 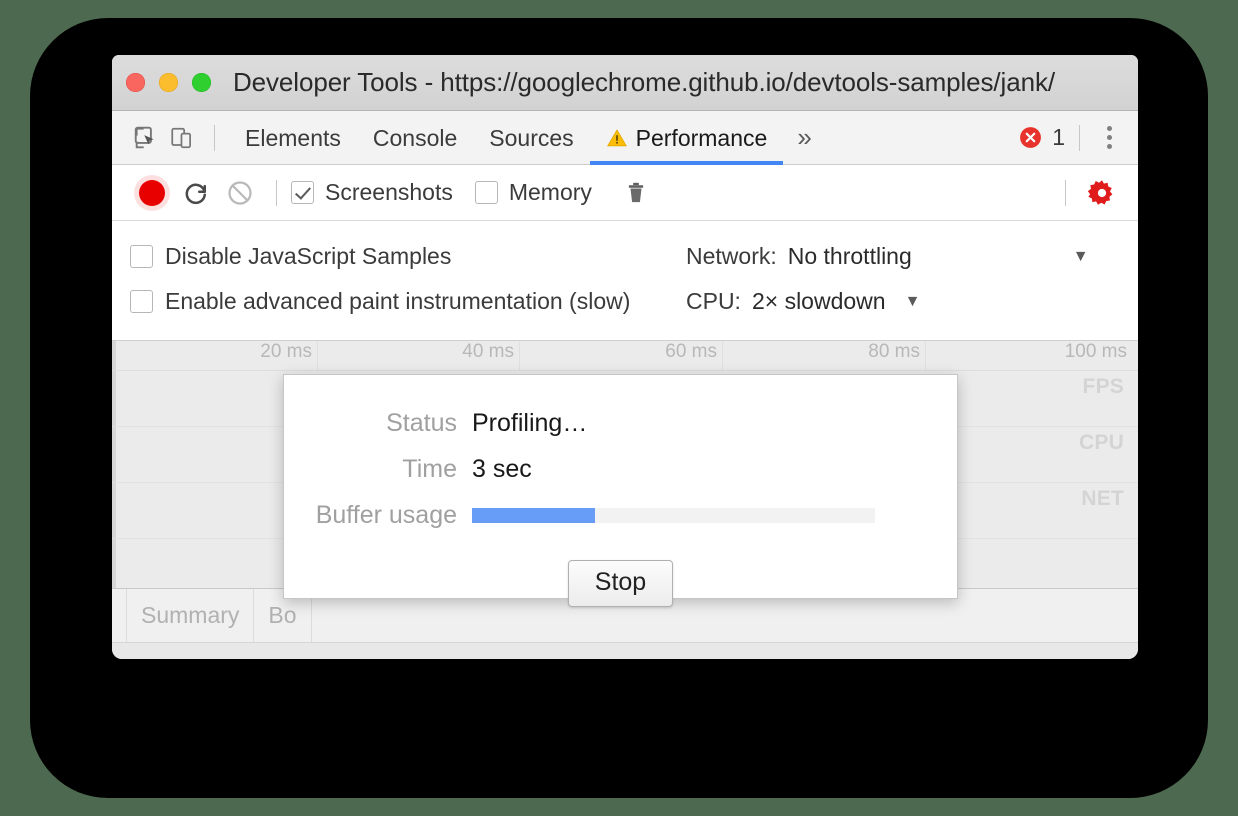 I want to click on tab-console: Console, so click(x=415, y=138).